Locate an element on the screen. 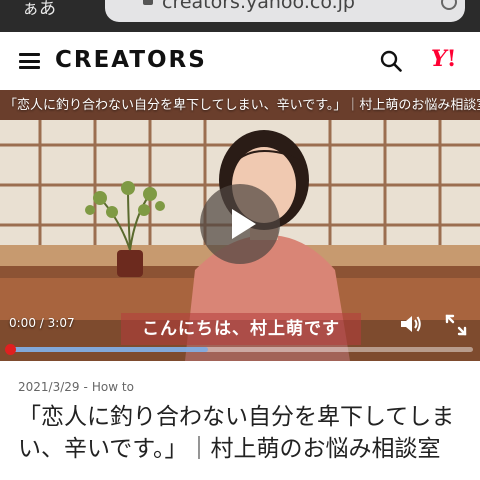 This screenshot has height=480, width=480. site-header: CREATORS Y! is located at coordinates (240, 60).